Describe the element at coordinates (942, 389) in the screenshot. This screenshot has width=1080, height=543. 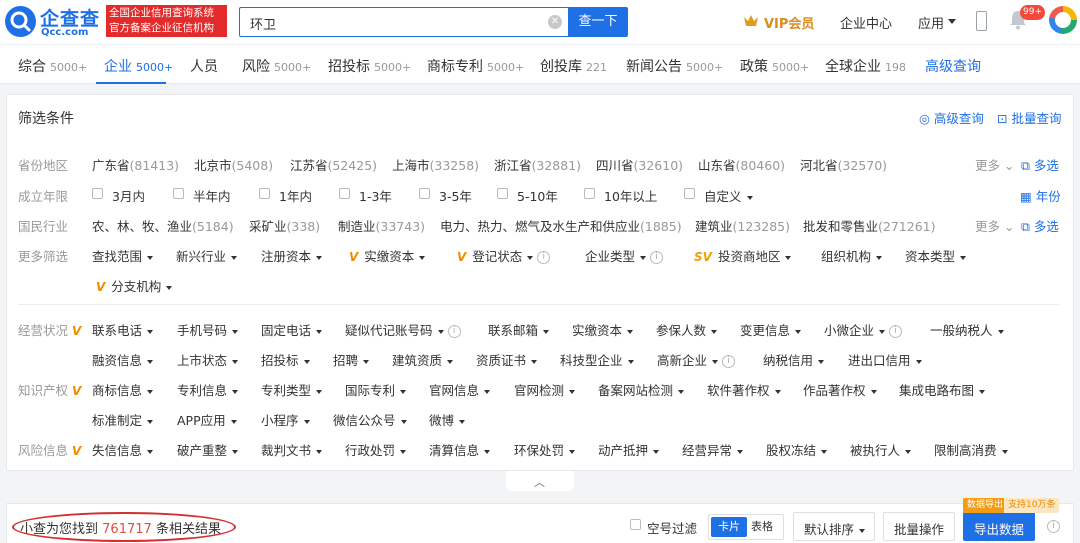
I see `filter-dropdown: 集成电路布图` at that location.